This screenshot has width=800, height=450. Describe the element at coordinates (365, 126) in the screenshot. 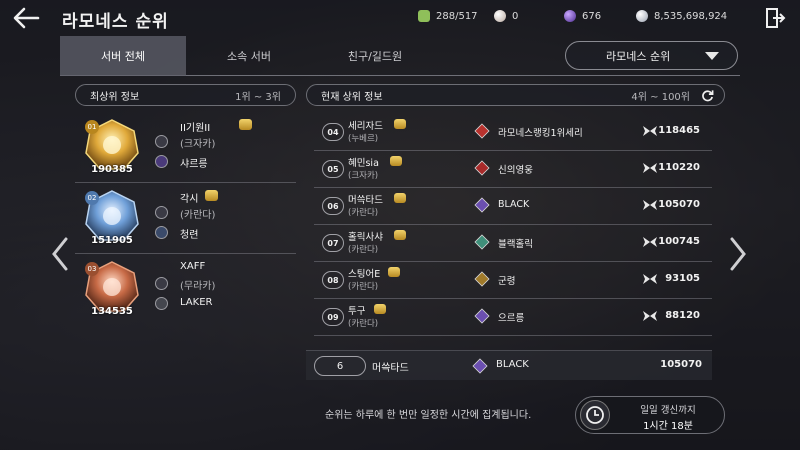

I see `player-name: 세리자드` at that location.